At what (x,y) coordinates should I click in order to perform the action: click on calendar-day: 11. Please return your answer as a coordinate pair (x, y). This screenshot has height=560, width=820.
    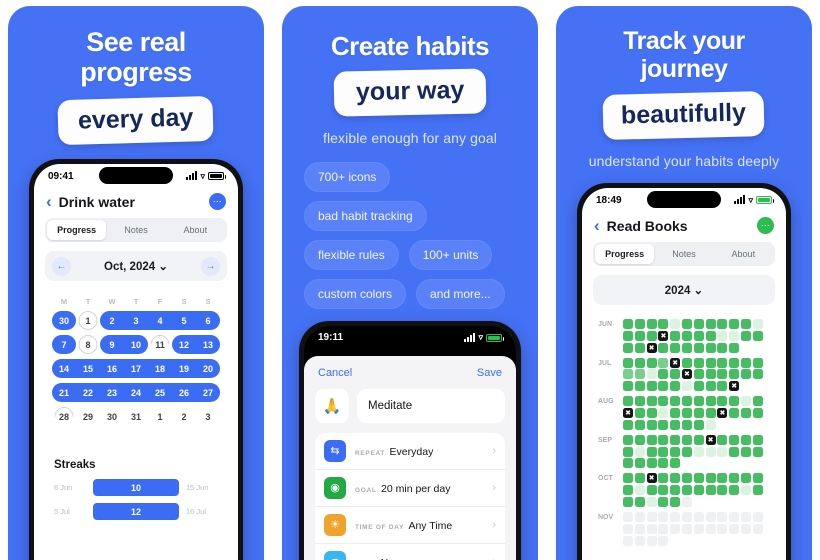
    Looking at the image, I should click on (160, 344).